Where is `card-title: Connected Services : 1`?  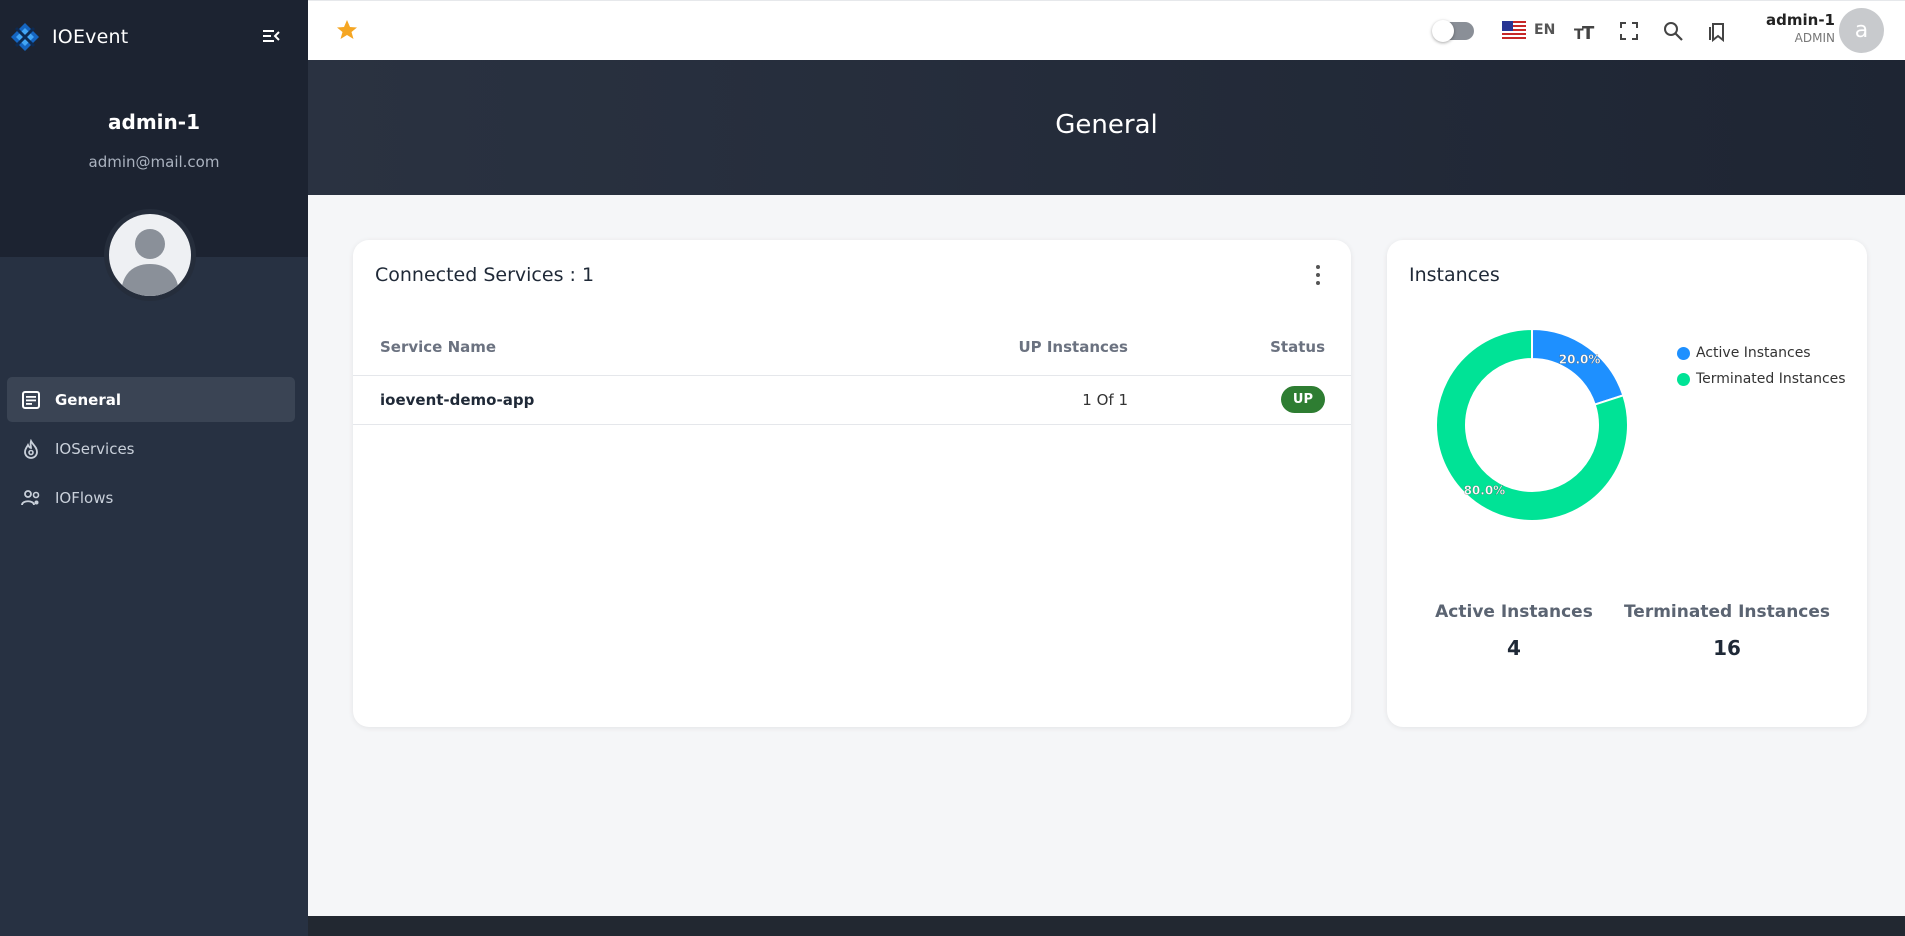
card-title: Connected Services : 1 is located at coordinates (485, 275).